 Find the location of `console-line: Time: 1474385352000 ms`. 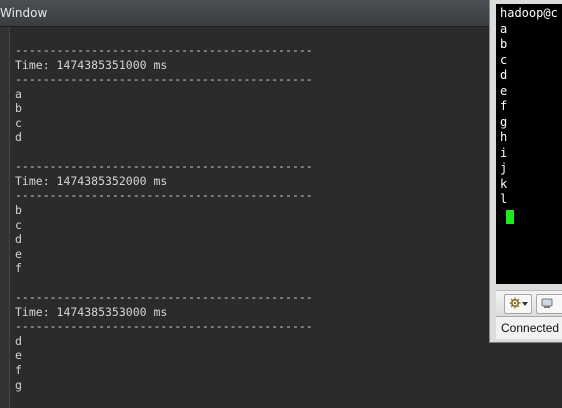

console-line: Time: 1474385352000 ms is located at coordinates (91, 180).